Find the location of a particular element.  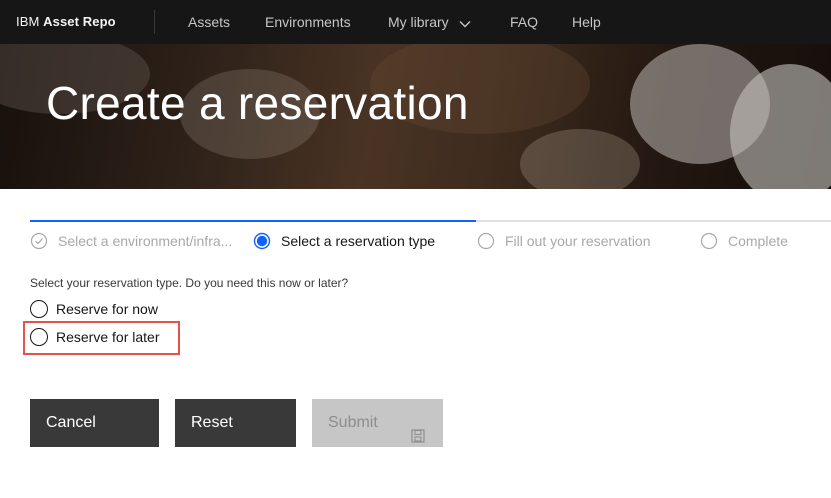

page-title: Create a reservation is located at coordinates (257, 103).